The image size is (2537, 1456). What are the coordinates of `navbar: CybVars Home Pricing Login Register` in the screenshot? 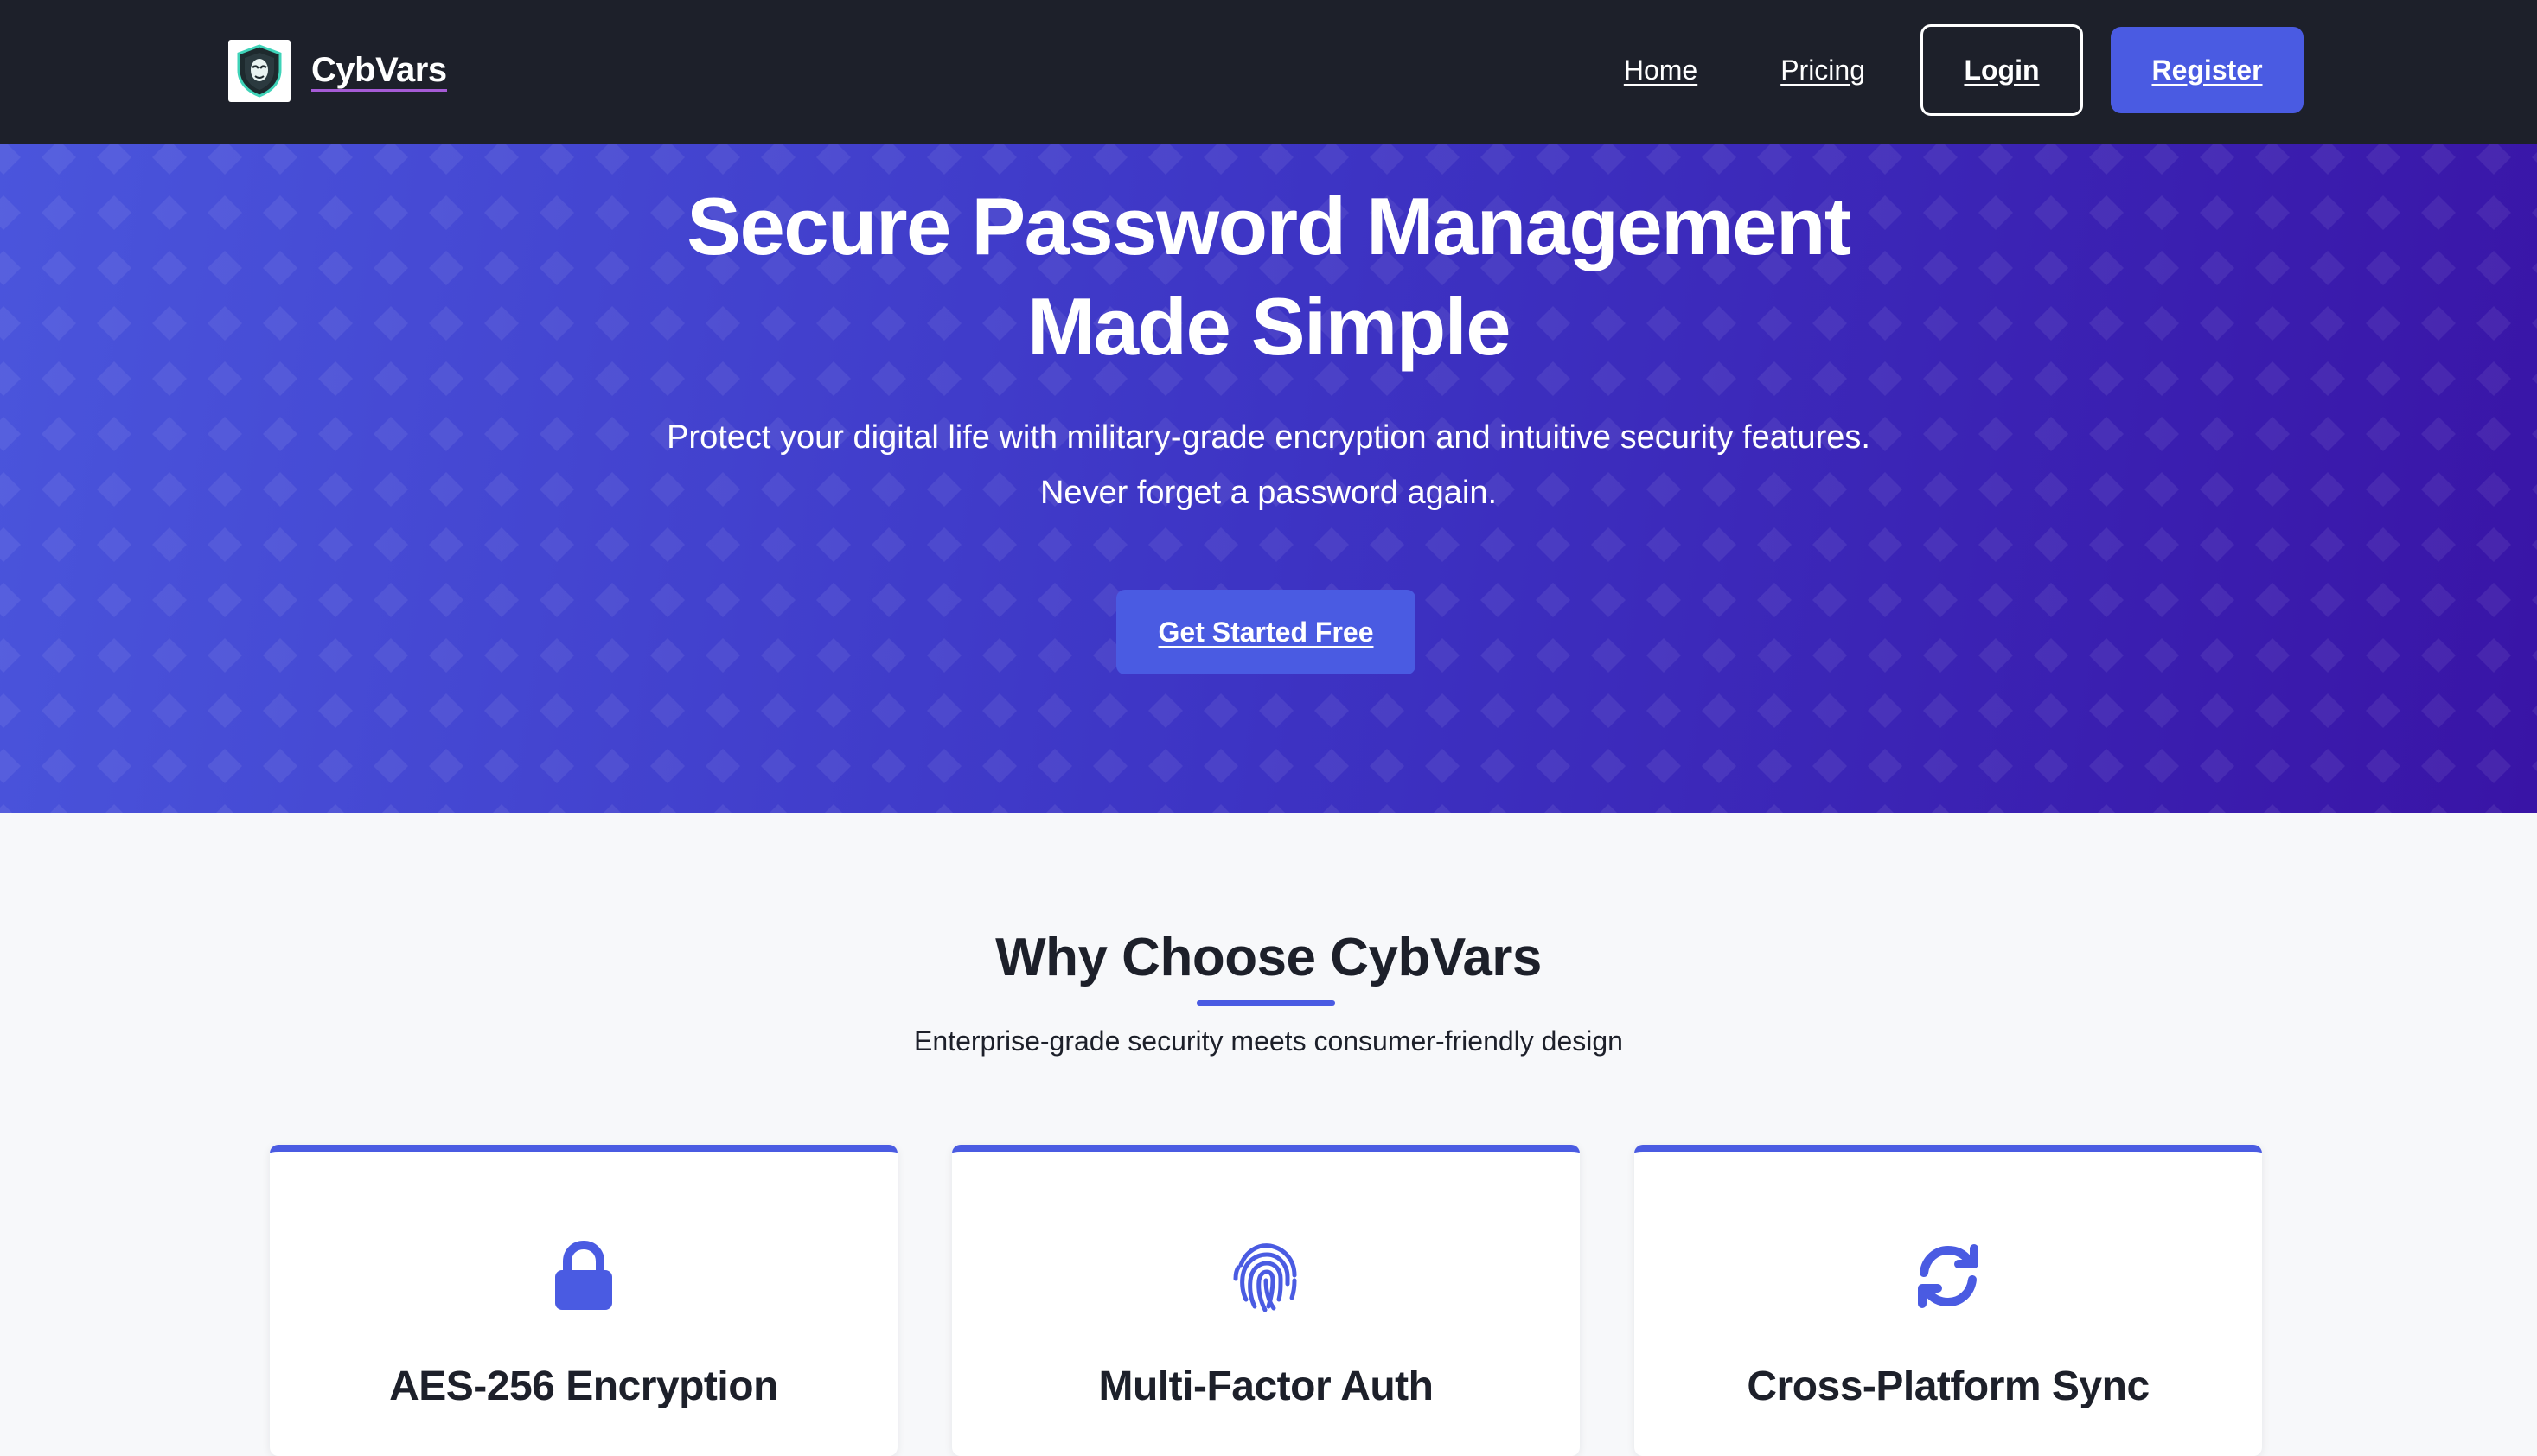 It's located at (1268, 72).